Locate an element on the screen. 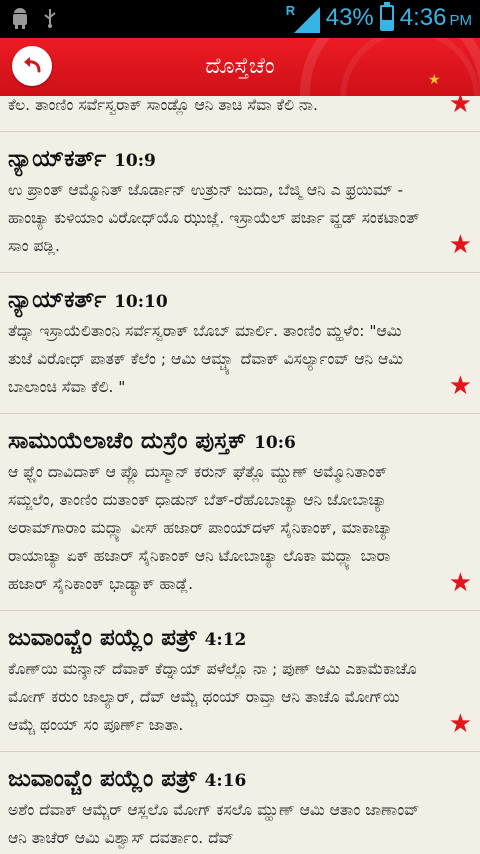 This screenshot has height=854, width=480. system-indicators: R 43% ⚡ 4:36 PM is located at coordinates (379, 17).